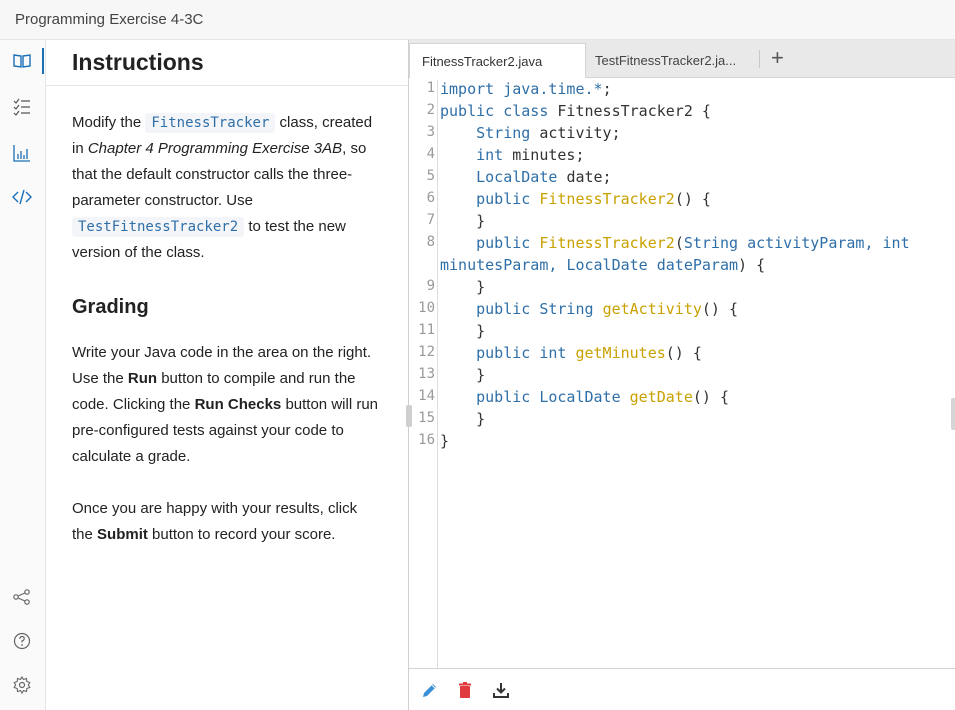 The height and width of the screenshot is (710, 955). What do you see at coordinates (22, 153) in the screenshot?
I see `chart-icon` at bounding box center [22, 153].